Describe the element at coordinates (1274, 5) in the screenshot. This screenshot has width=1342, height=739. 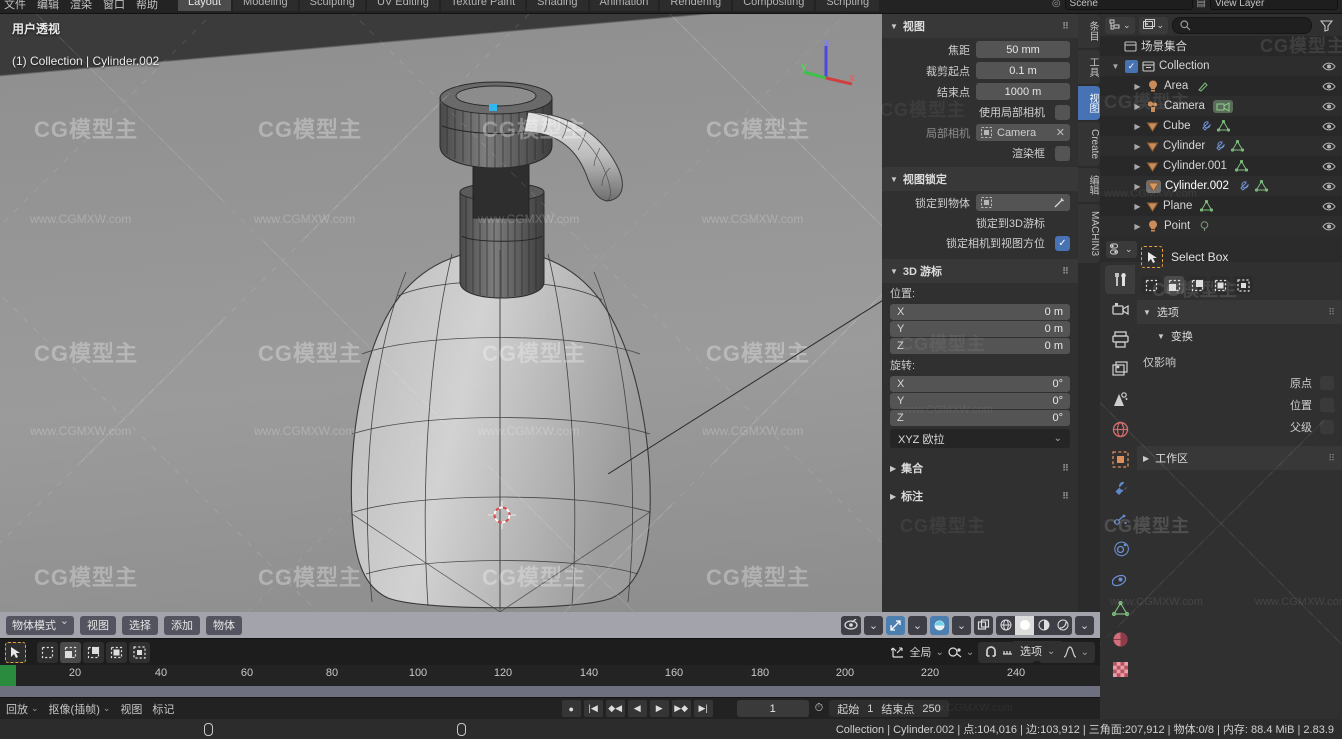
I see `viewlayer-field: View Layer` at that location.